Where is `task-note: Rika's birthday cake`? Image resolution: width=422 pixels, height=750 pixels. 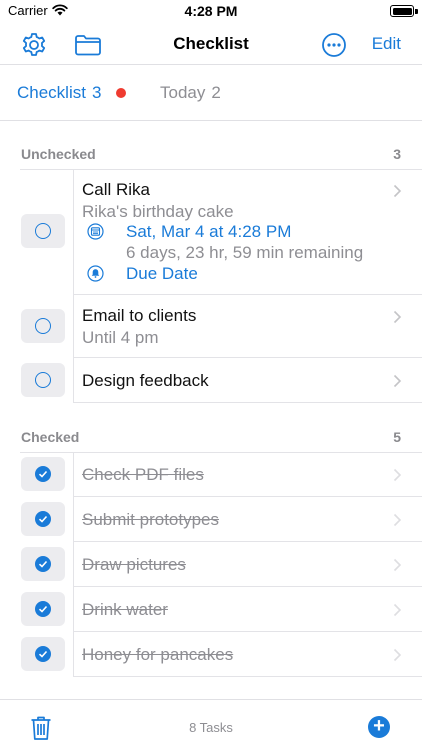
task-note: Rika's birthday cake is located at coordinates (158, 211).